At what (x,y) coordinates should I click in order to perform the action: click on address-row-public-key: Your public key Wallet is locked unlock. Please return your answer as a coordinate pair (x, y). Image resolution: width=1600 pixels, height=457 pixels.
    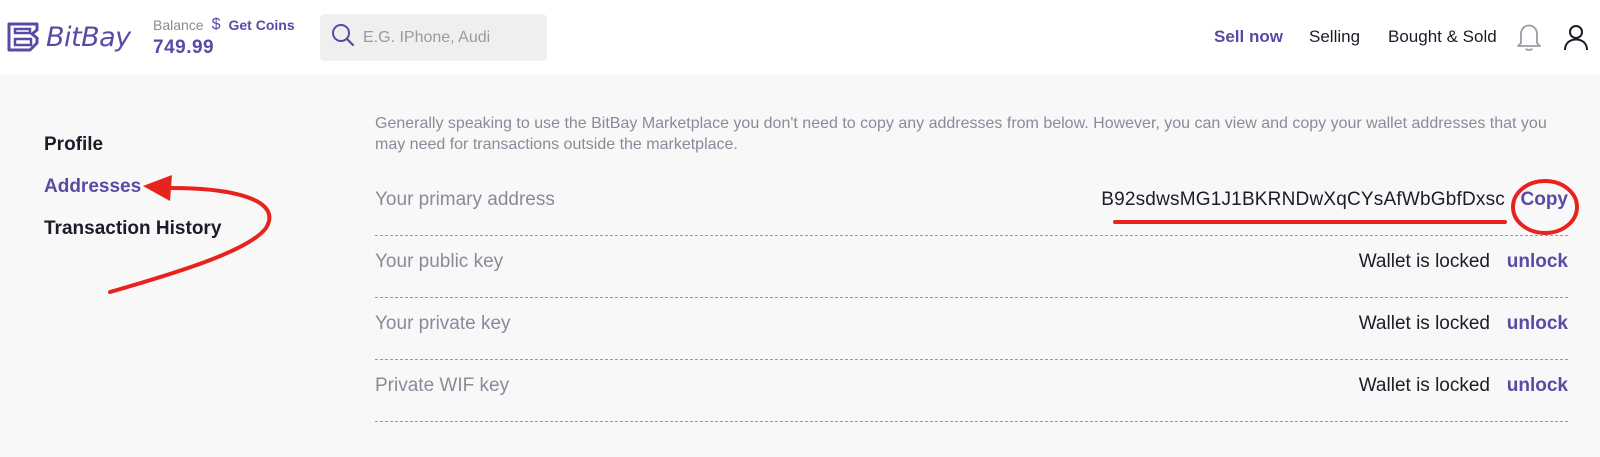
    Looking at the image, I should click on (971, 268).